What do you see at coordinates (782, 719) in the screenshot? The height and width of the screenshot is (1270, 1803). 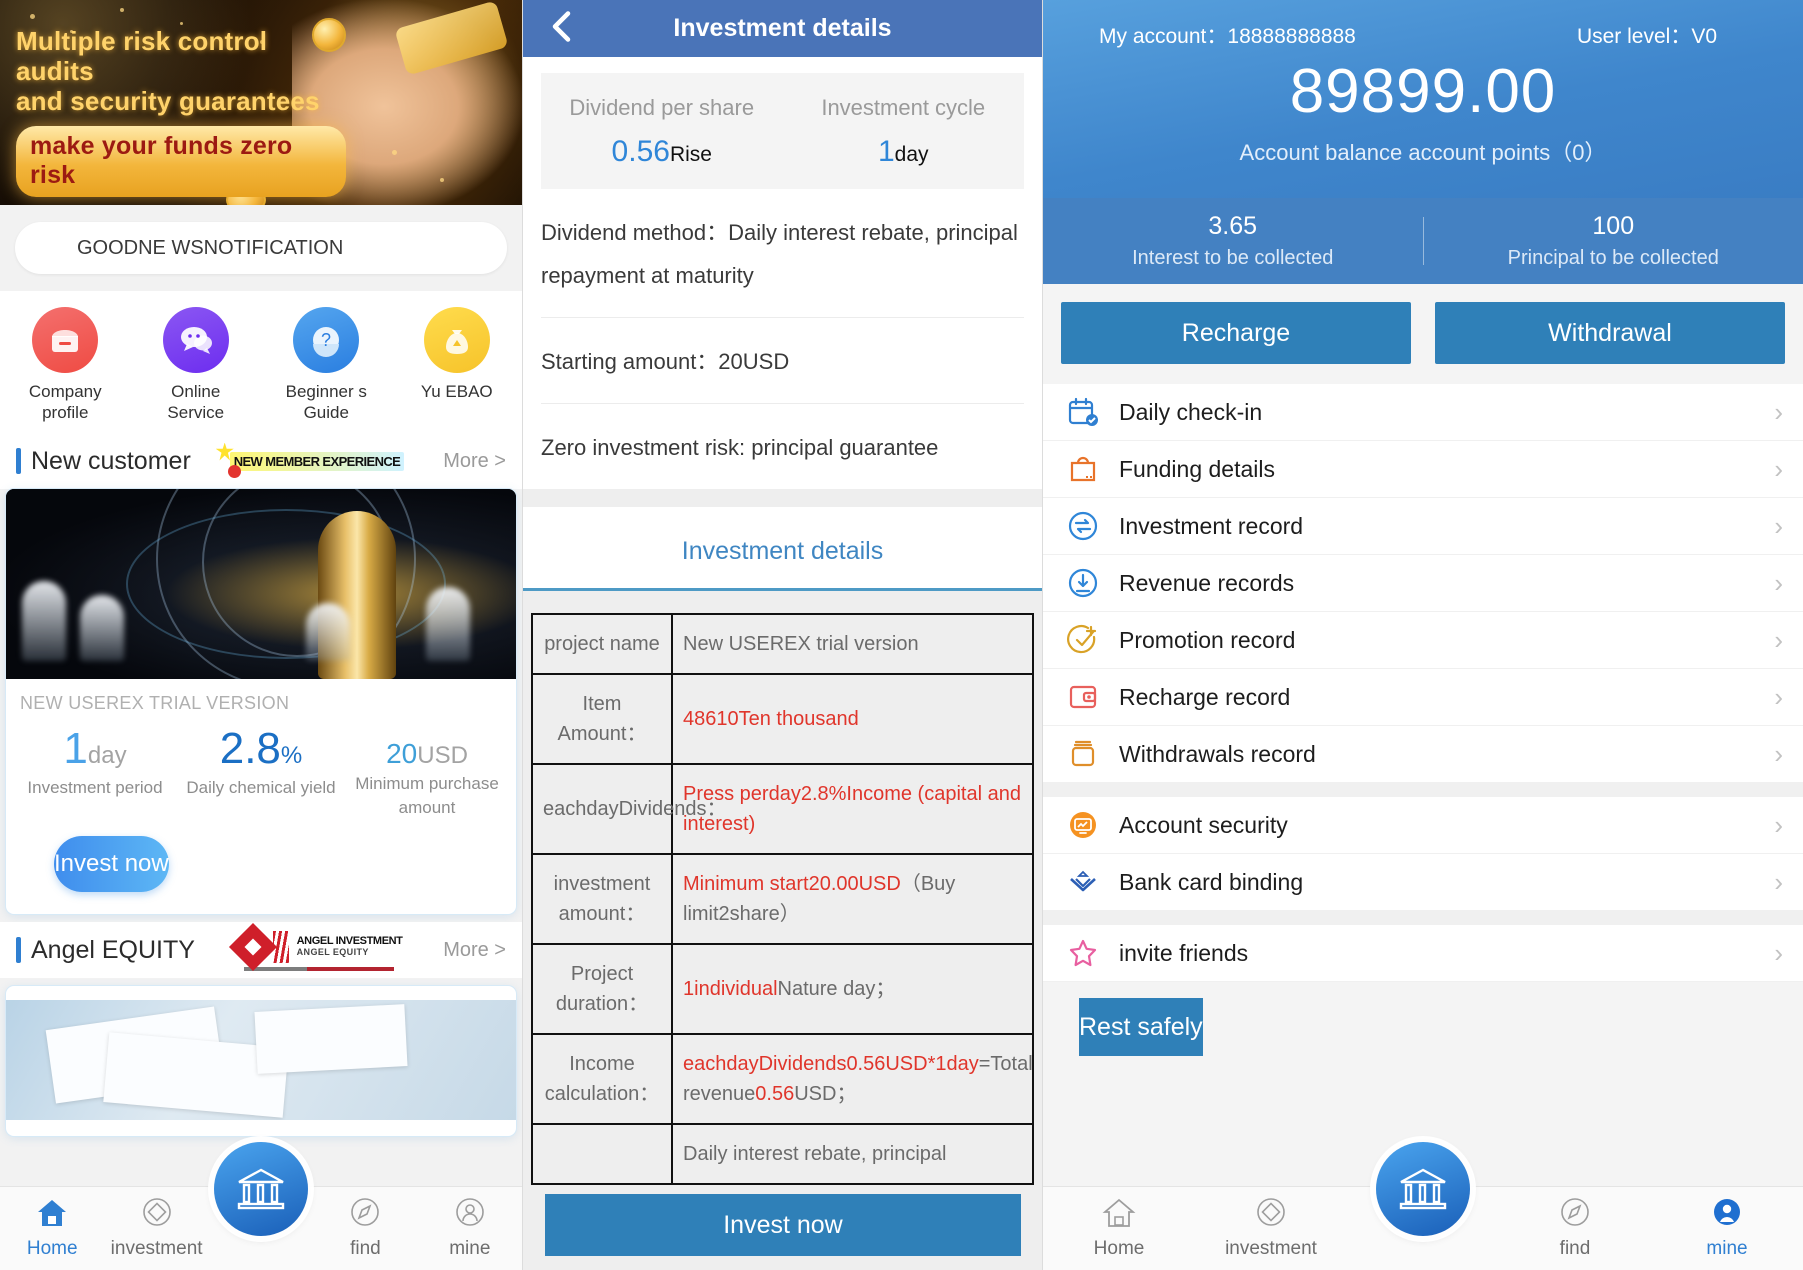 I see `table-row: Item Amount： 48610Ten thousand` at bounding box center [782, 719].